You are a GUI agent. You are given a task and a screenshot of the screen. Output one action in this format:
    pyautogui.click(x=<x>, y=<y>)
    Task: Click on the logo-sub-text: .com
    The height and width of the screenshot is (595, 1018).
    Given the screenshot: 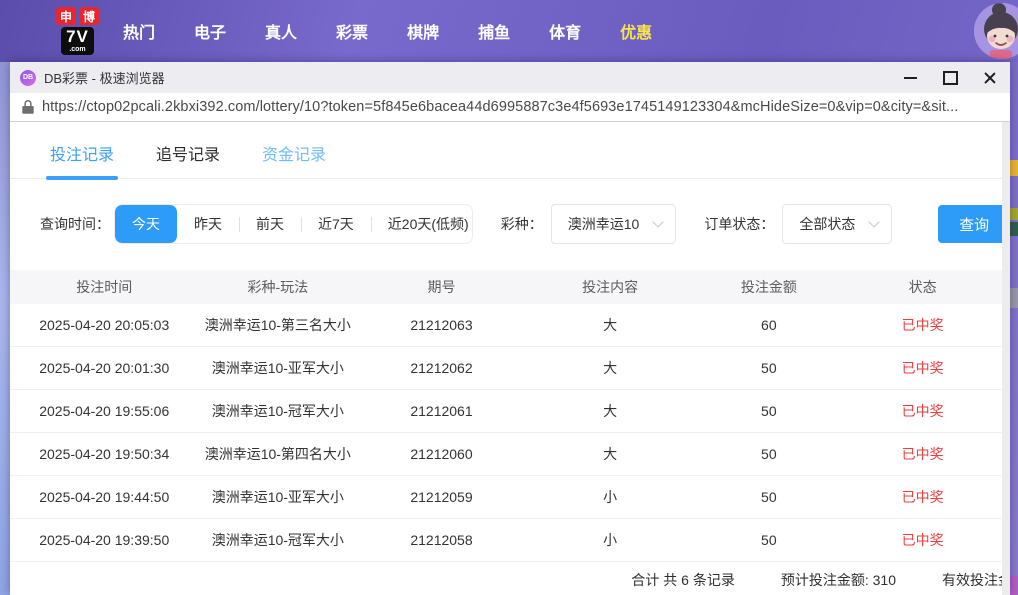 What is the action you would take?
    pyautogui.click(x=77, y=49)
    